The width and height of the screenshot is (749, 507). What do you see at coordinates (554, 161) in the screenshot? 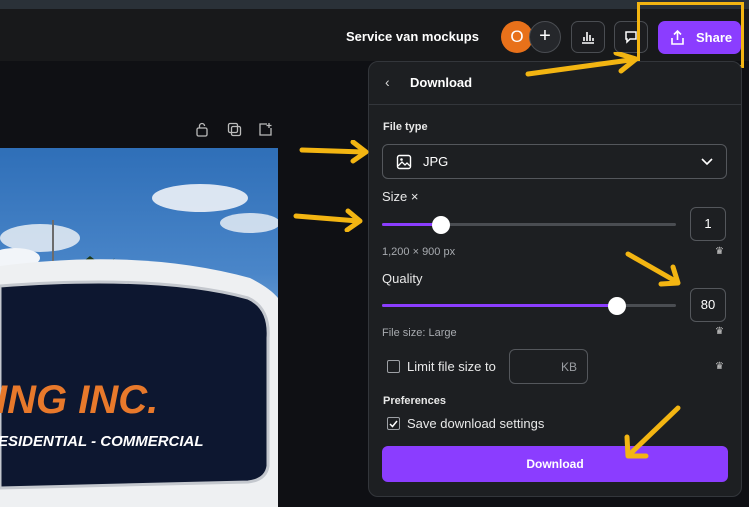
I see `file-type-select: JPG` at bounding box center [554, 161].